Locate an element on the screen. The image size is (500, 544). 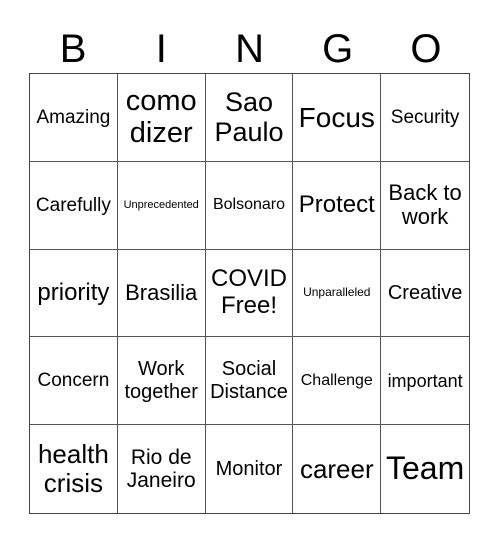
bingo-cell: Creative is located at coordinates (425, 294).